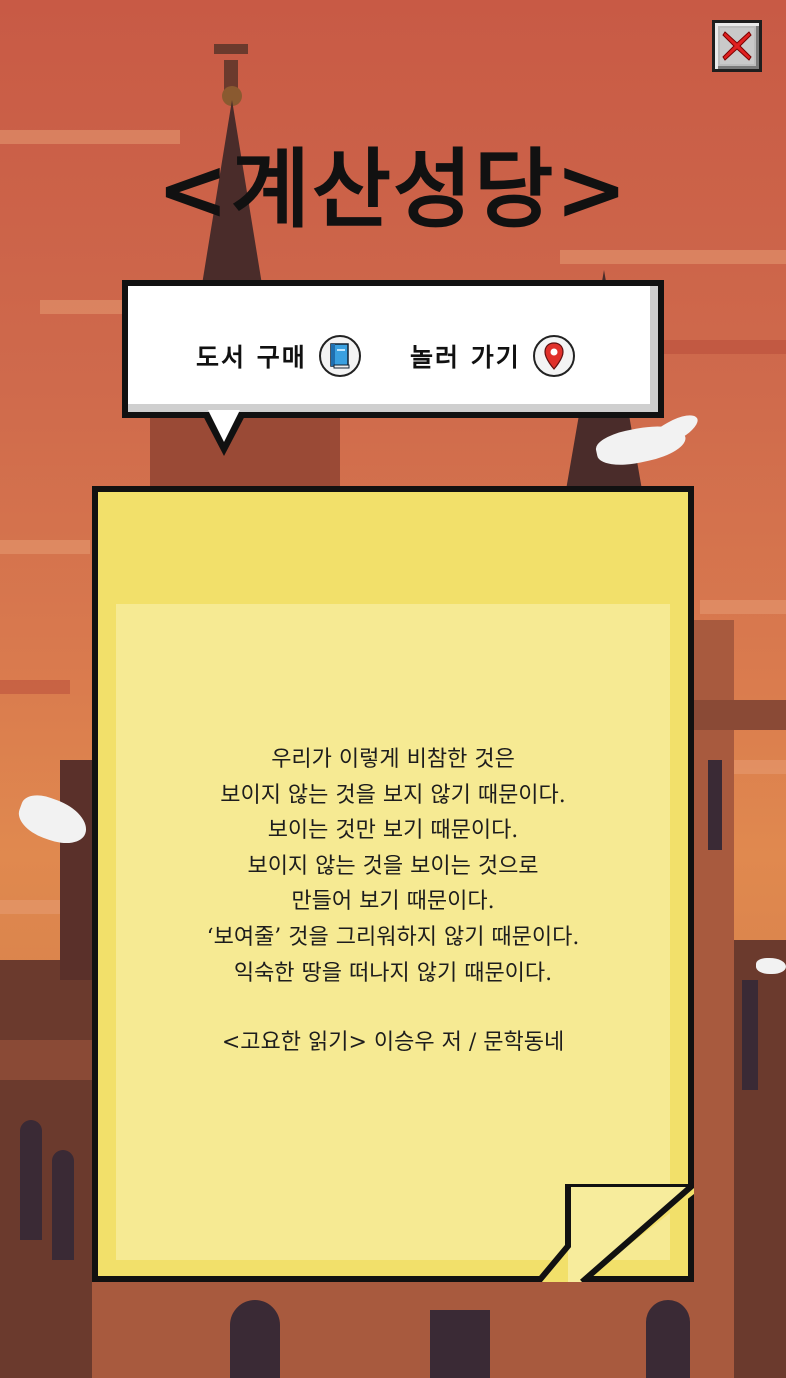  I want to click on quote-source: <고요한 읽기> 이승우 저 / 문학동네, so click(393, 1042).